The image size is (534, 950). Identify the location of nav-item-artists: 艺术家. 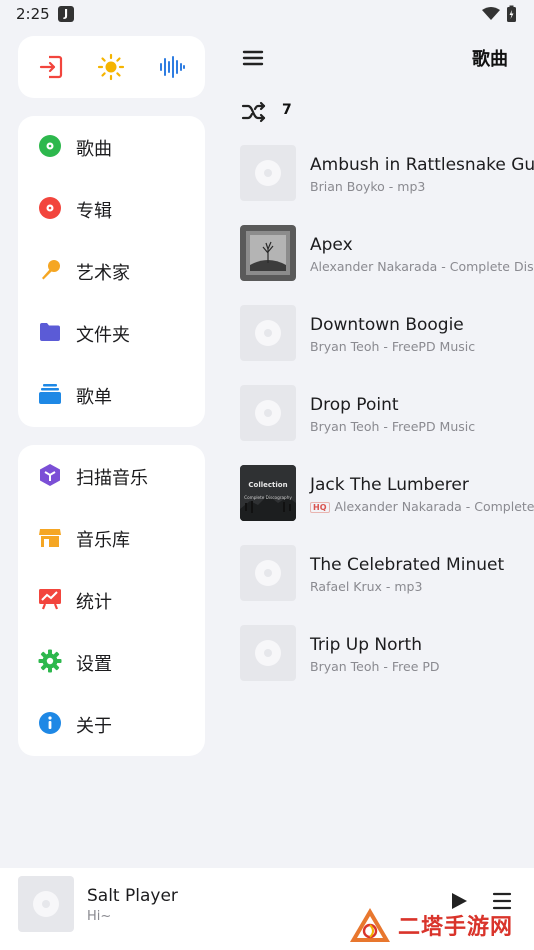
(111, 270).